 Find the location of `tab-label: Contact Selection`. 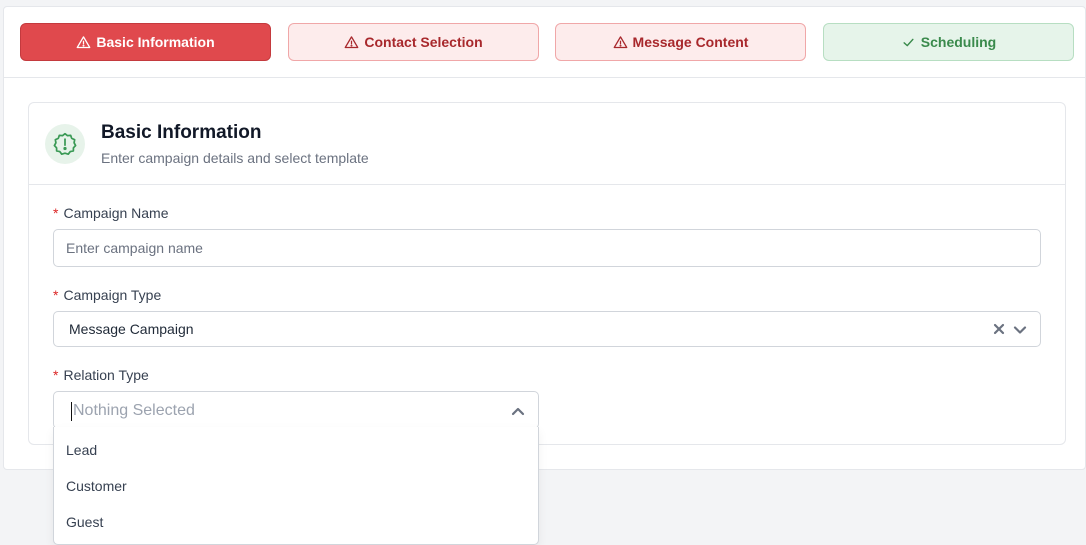

tab-label: Contact Selection is located at coordinates (423, 42).